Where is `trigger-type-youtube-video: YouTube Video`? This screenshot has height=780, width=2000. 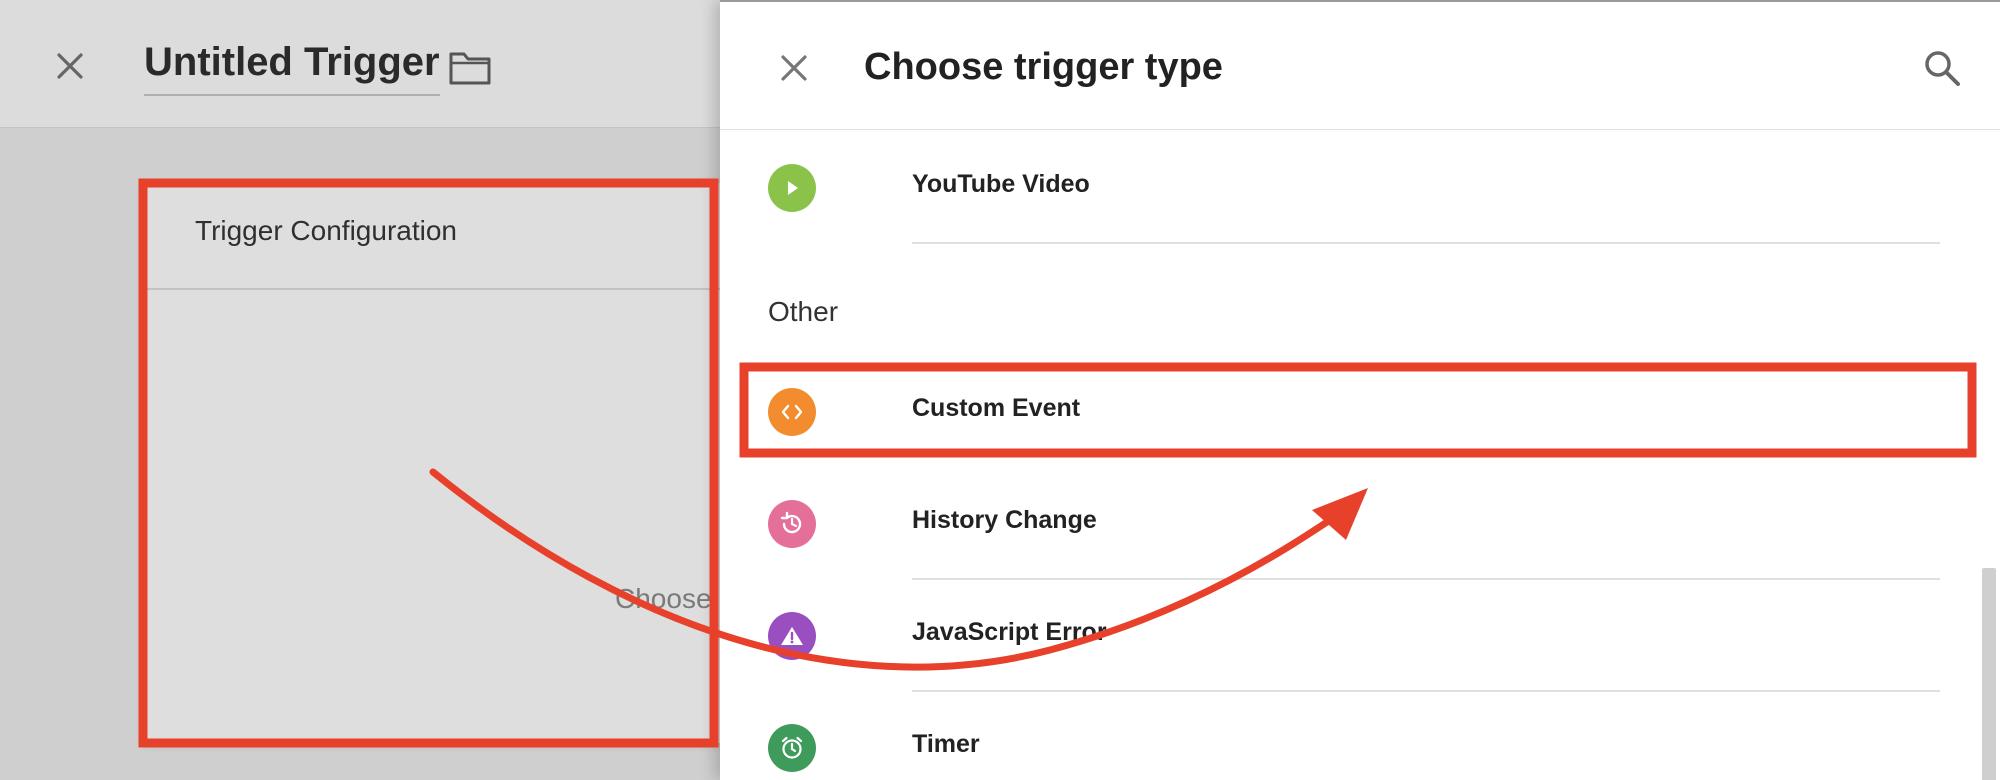 trigger-type-youtube-video: YouTube Video is located at coordinates (1354, 188).